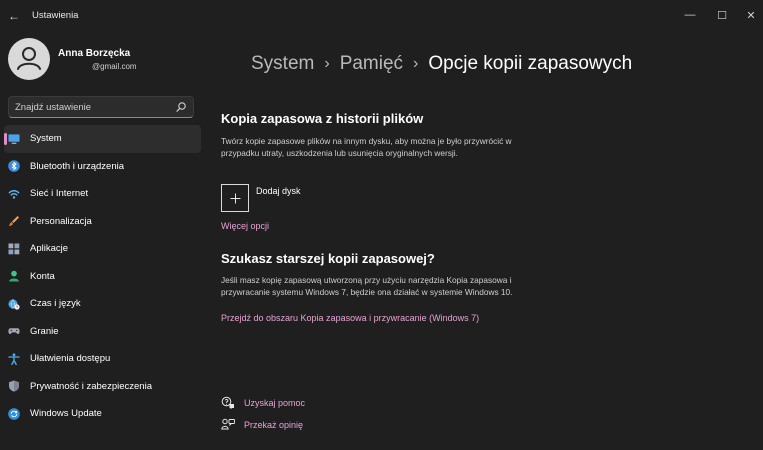  I want to click on sidebar-item-gaming: Granie, so click(101, 332).